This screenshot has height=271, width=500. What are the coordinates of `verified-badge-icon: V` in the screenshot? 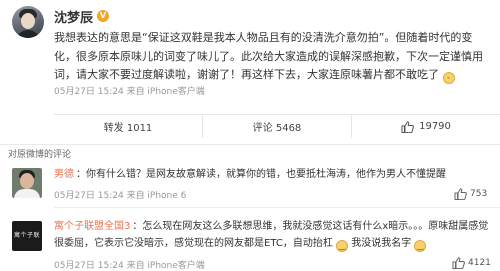 It's located at (103, 16).